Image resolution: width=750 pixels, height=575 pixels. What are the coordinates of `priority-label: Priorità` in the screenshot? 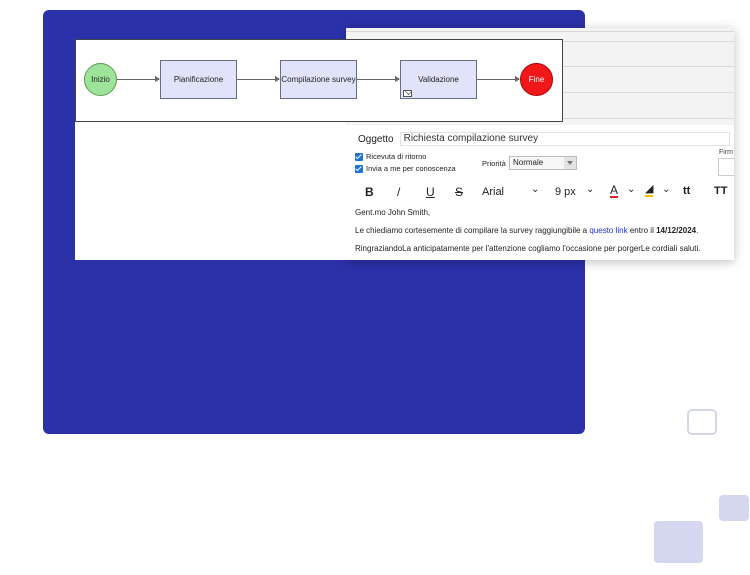 It's located at (494, 163).